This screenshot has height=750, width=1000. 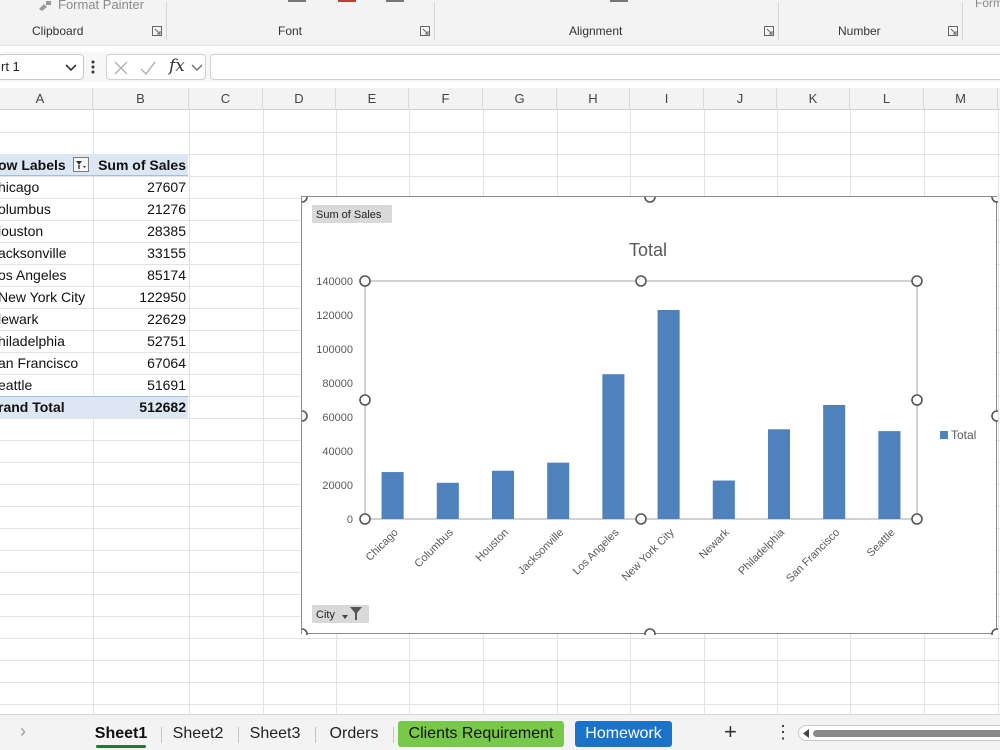 I want to click on column-header-j: J, so click(x=740, y=99).